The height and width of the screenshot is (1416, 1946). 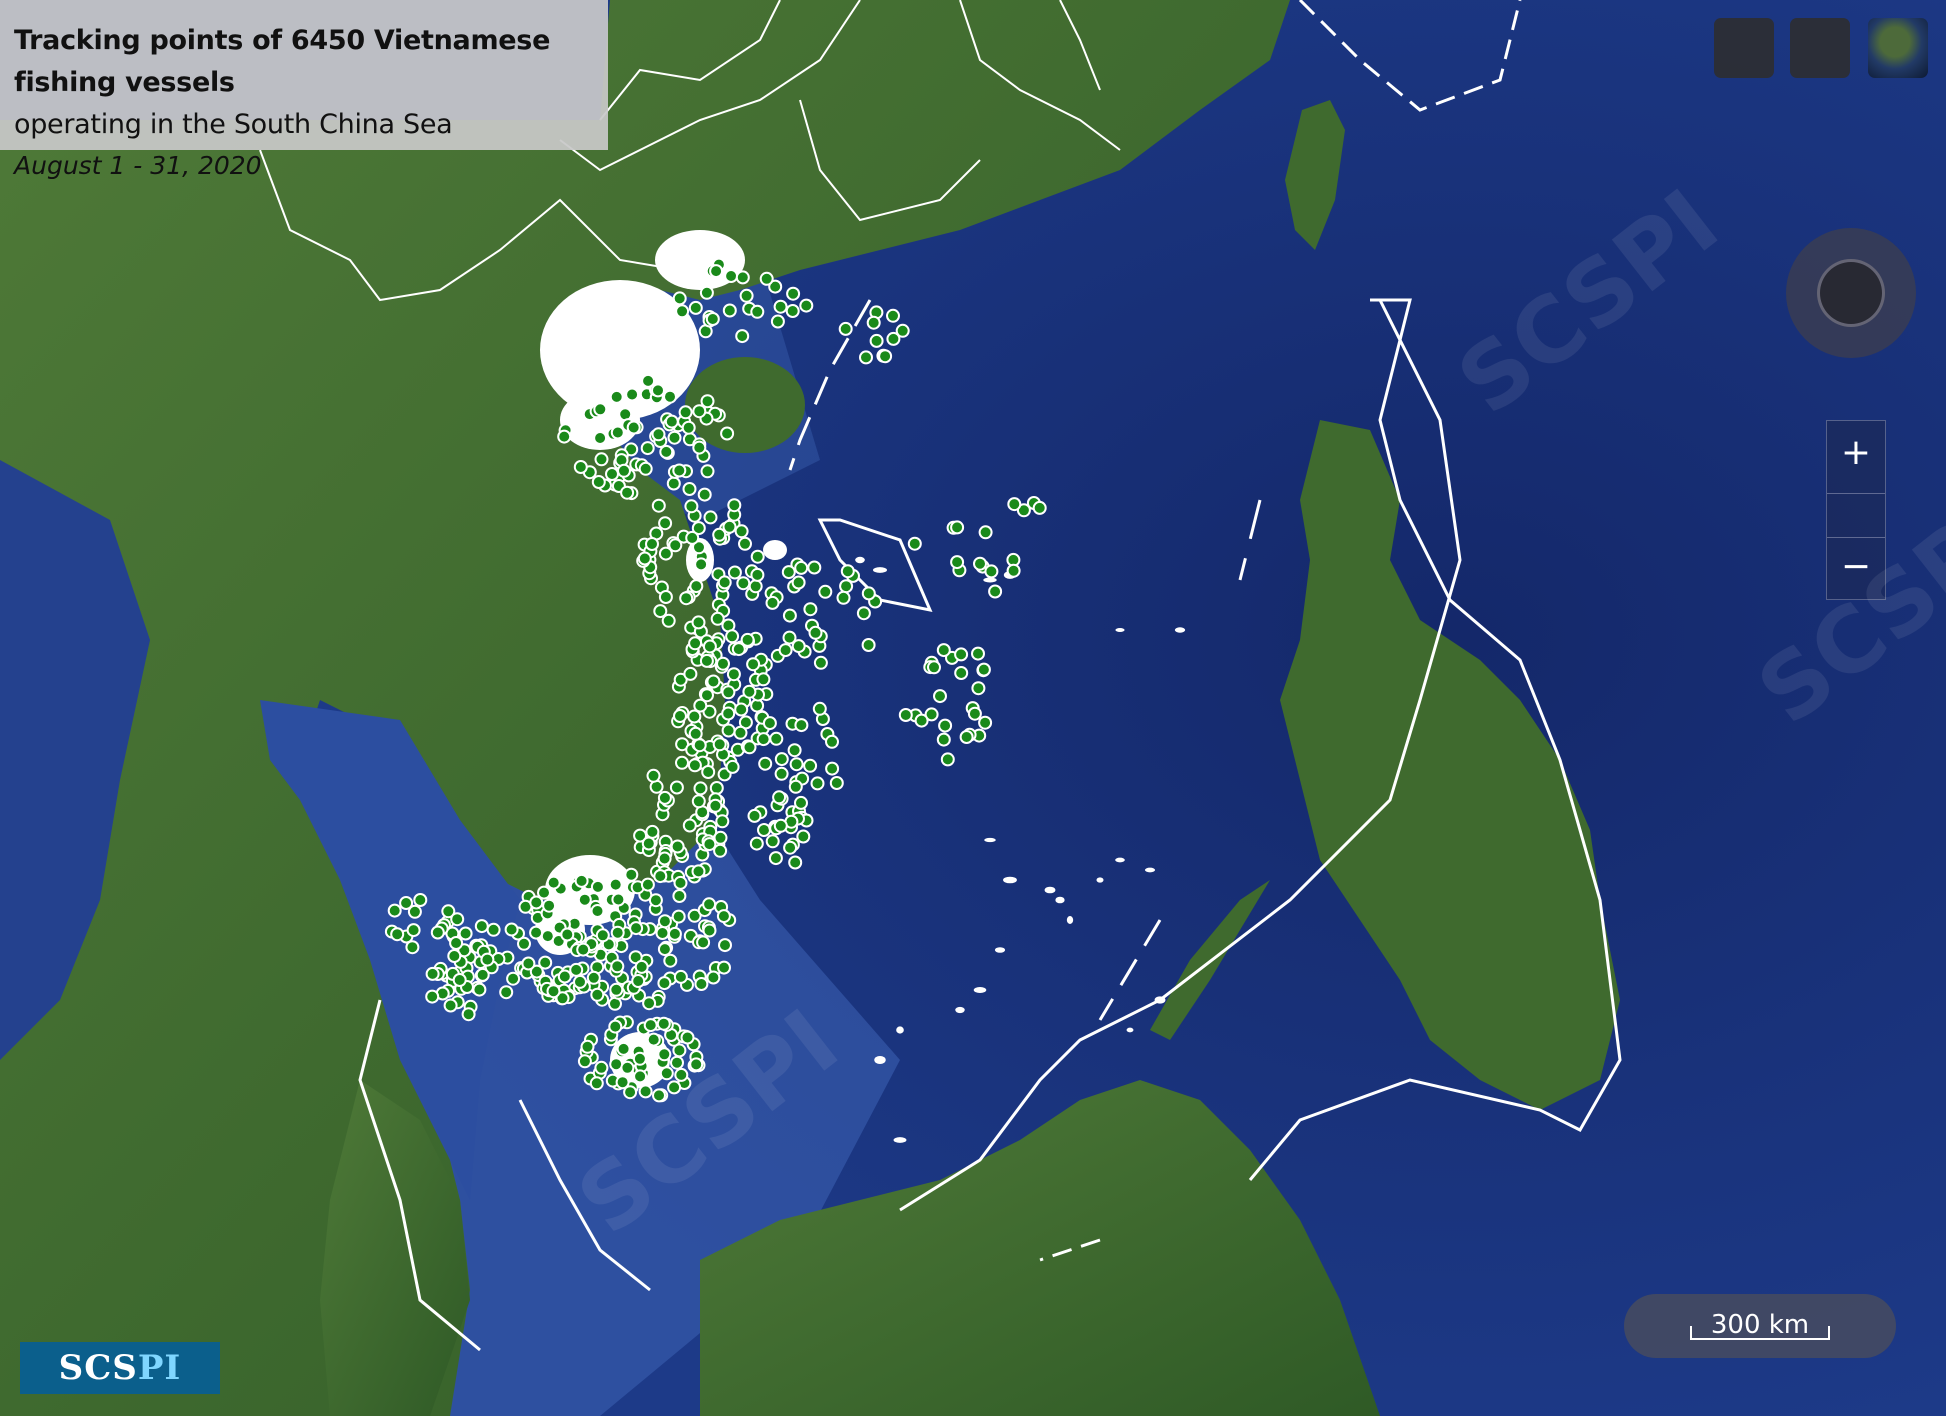 I want to click on layer-thumbnail-icon, so click(x=1898, y=48).